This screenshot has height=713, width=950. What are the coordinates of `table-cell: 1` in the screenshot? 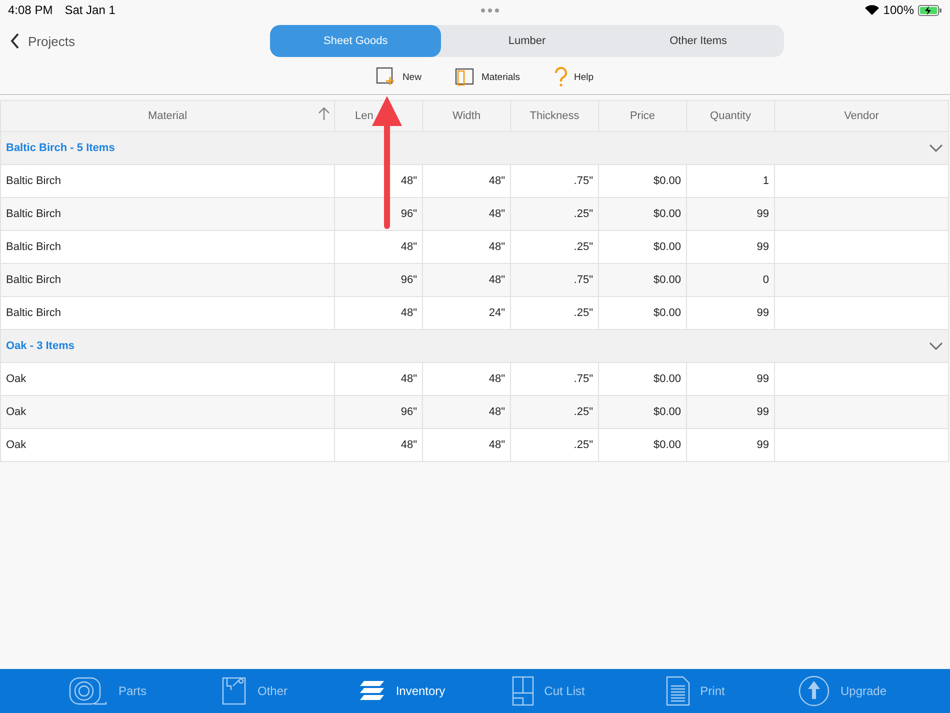 It's located at (730, 181).